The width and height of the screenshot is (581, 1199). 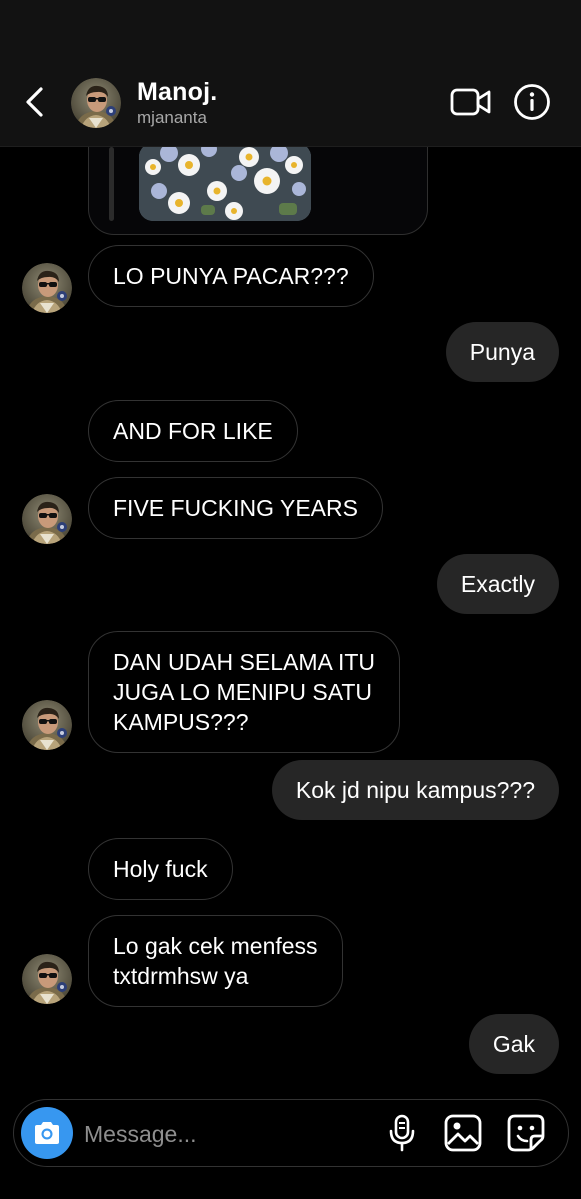 I want to click on incoming-message: Holy fuck, so click(x=160, y=869).